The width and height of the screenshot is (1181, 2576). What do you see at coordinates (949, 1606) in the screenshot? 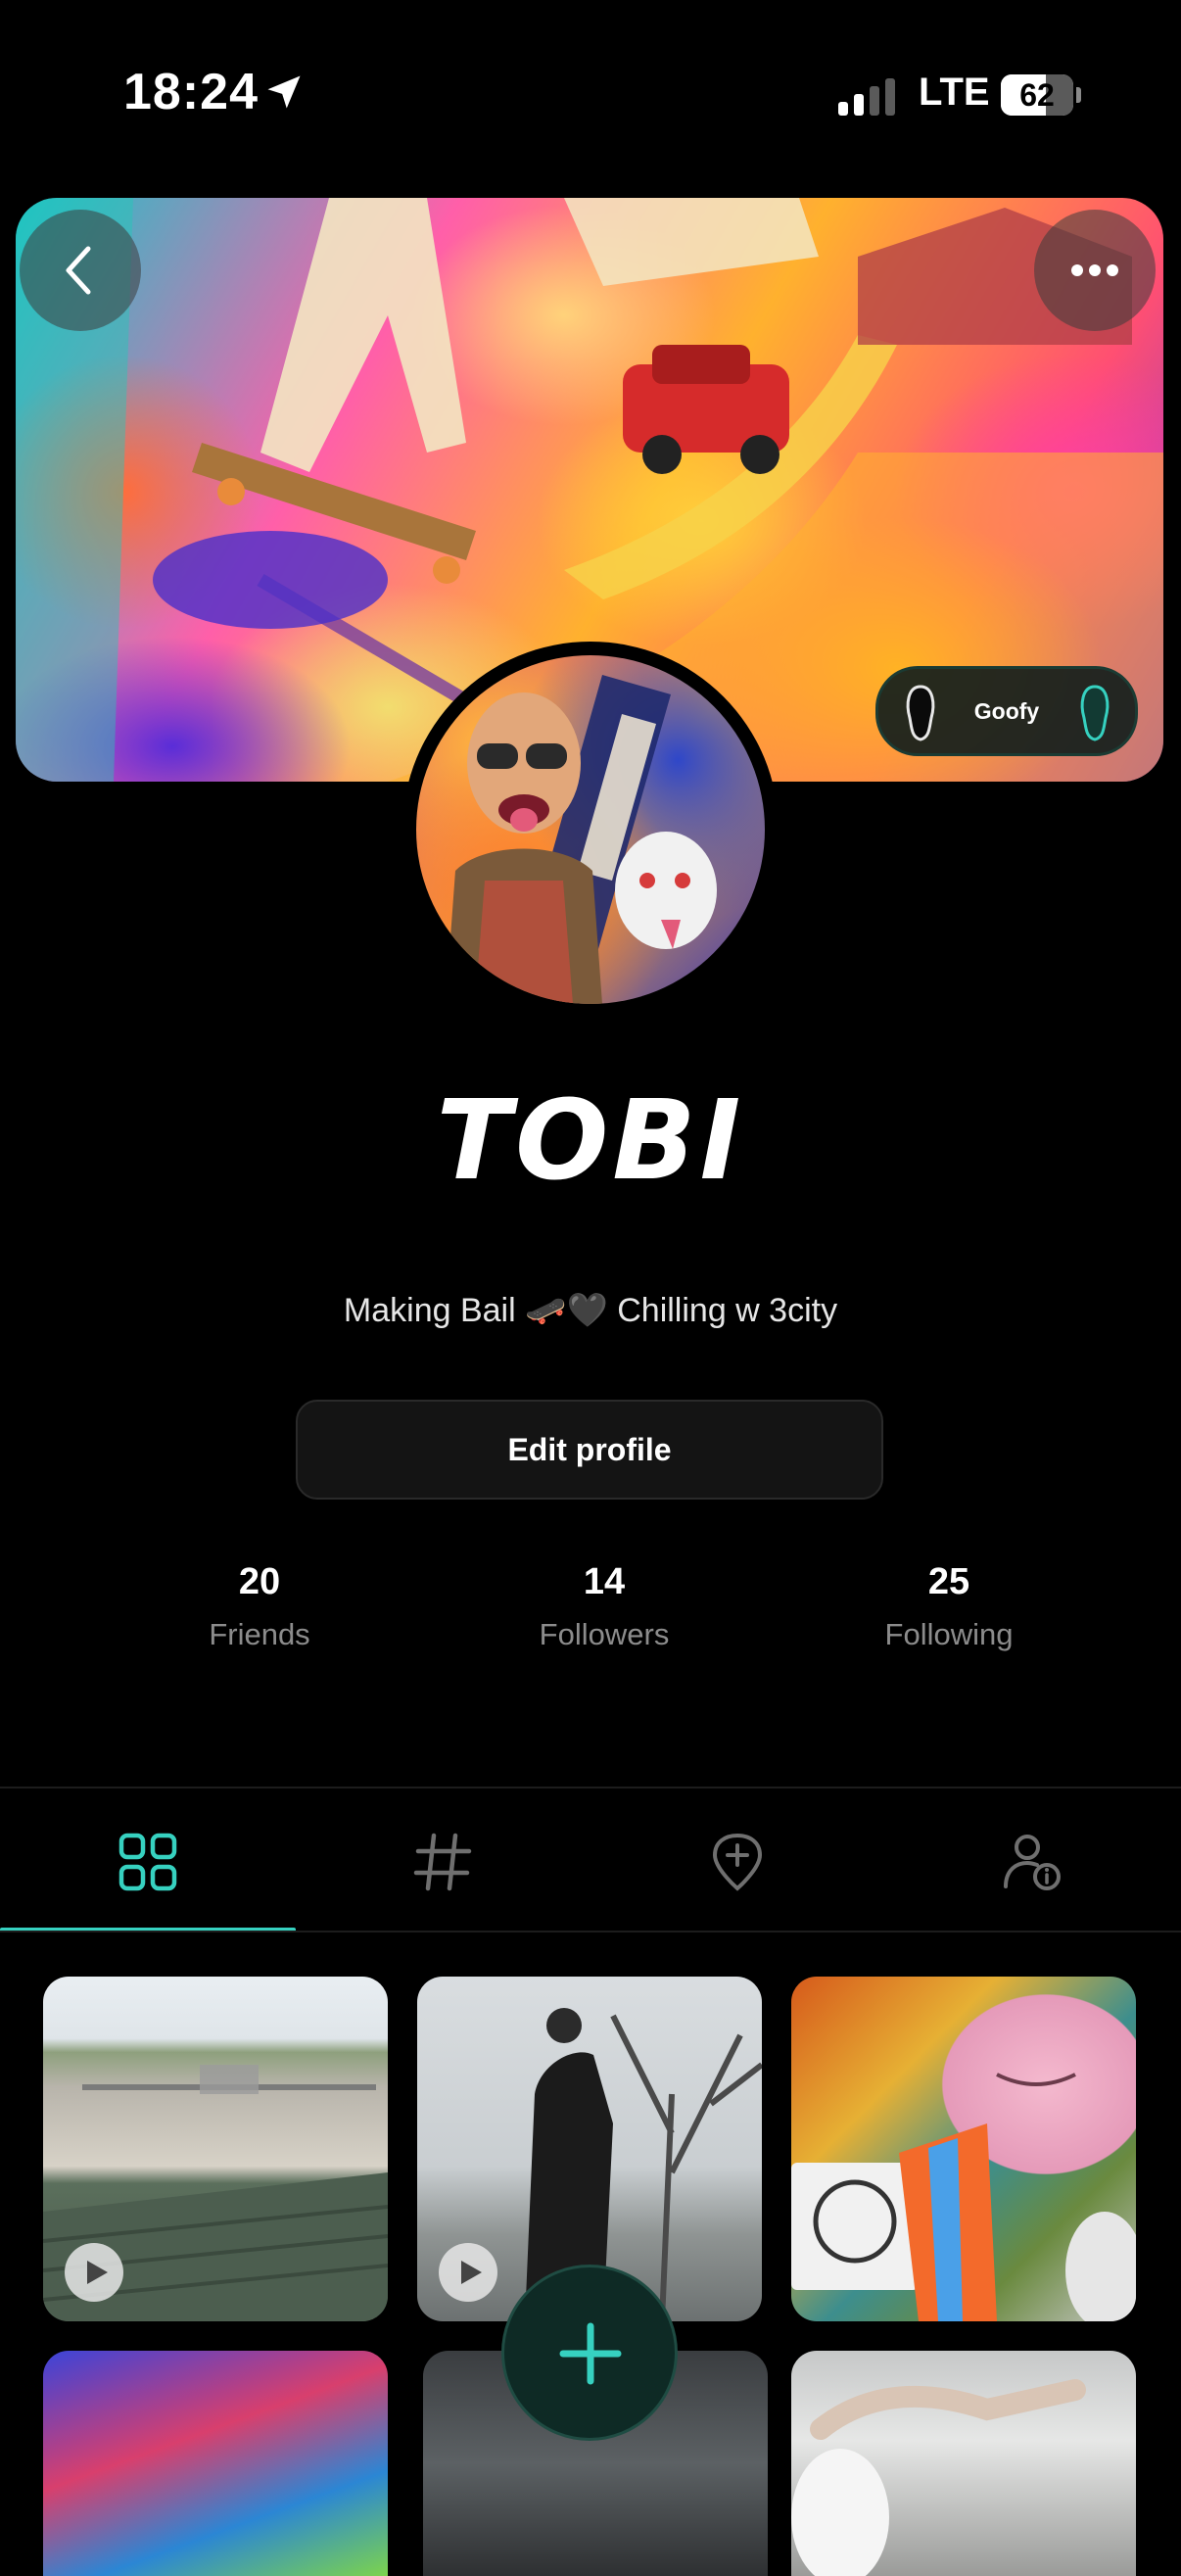
I see `stat-following: 25 Following` at bounding box center [949, 1606].